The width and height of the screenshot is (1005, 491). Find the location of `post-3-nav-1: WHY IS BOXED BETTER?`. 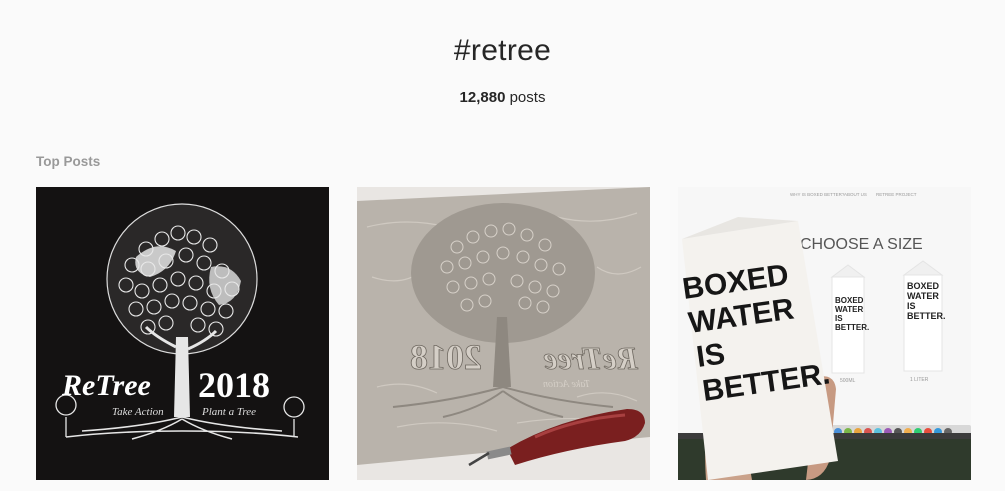

post-3-nav-1: WHY IS BOXED BETTER? is located at coordinates (817, 194).